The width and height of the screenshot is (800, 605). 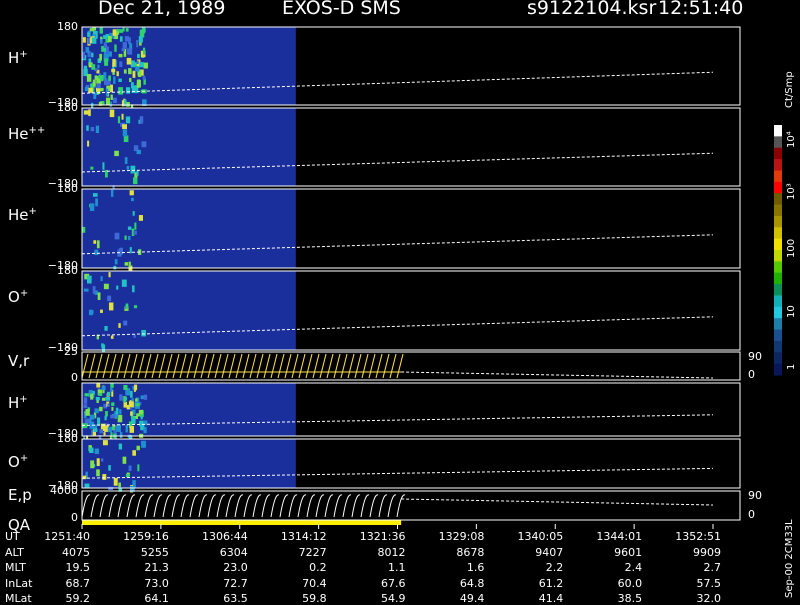 What do you see at coordinates (707, 552) in the screenshot?
I see `table-cell: 9909` at bounding box center [707, 552].